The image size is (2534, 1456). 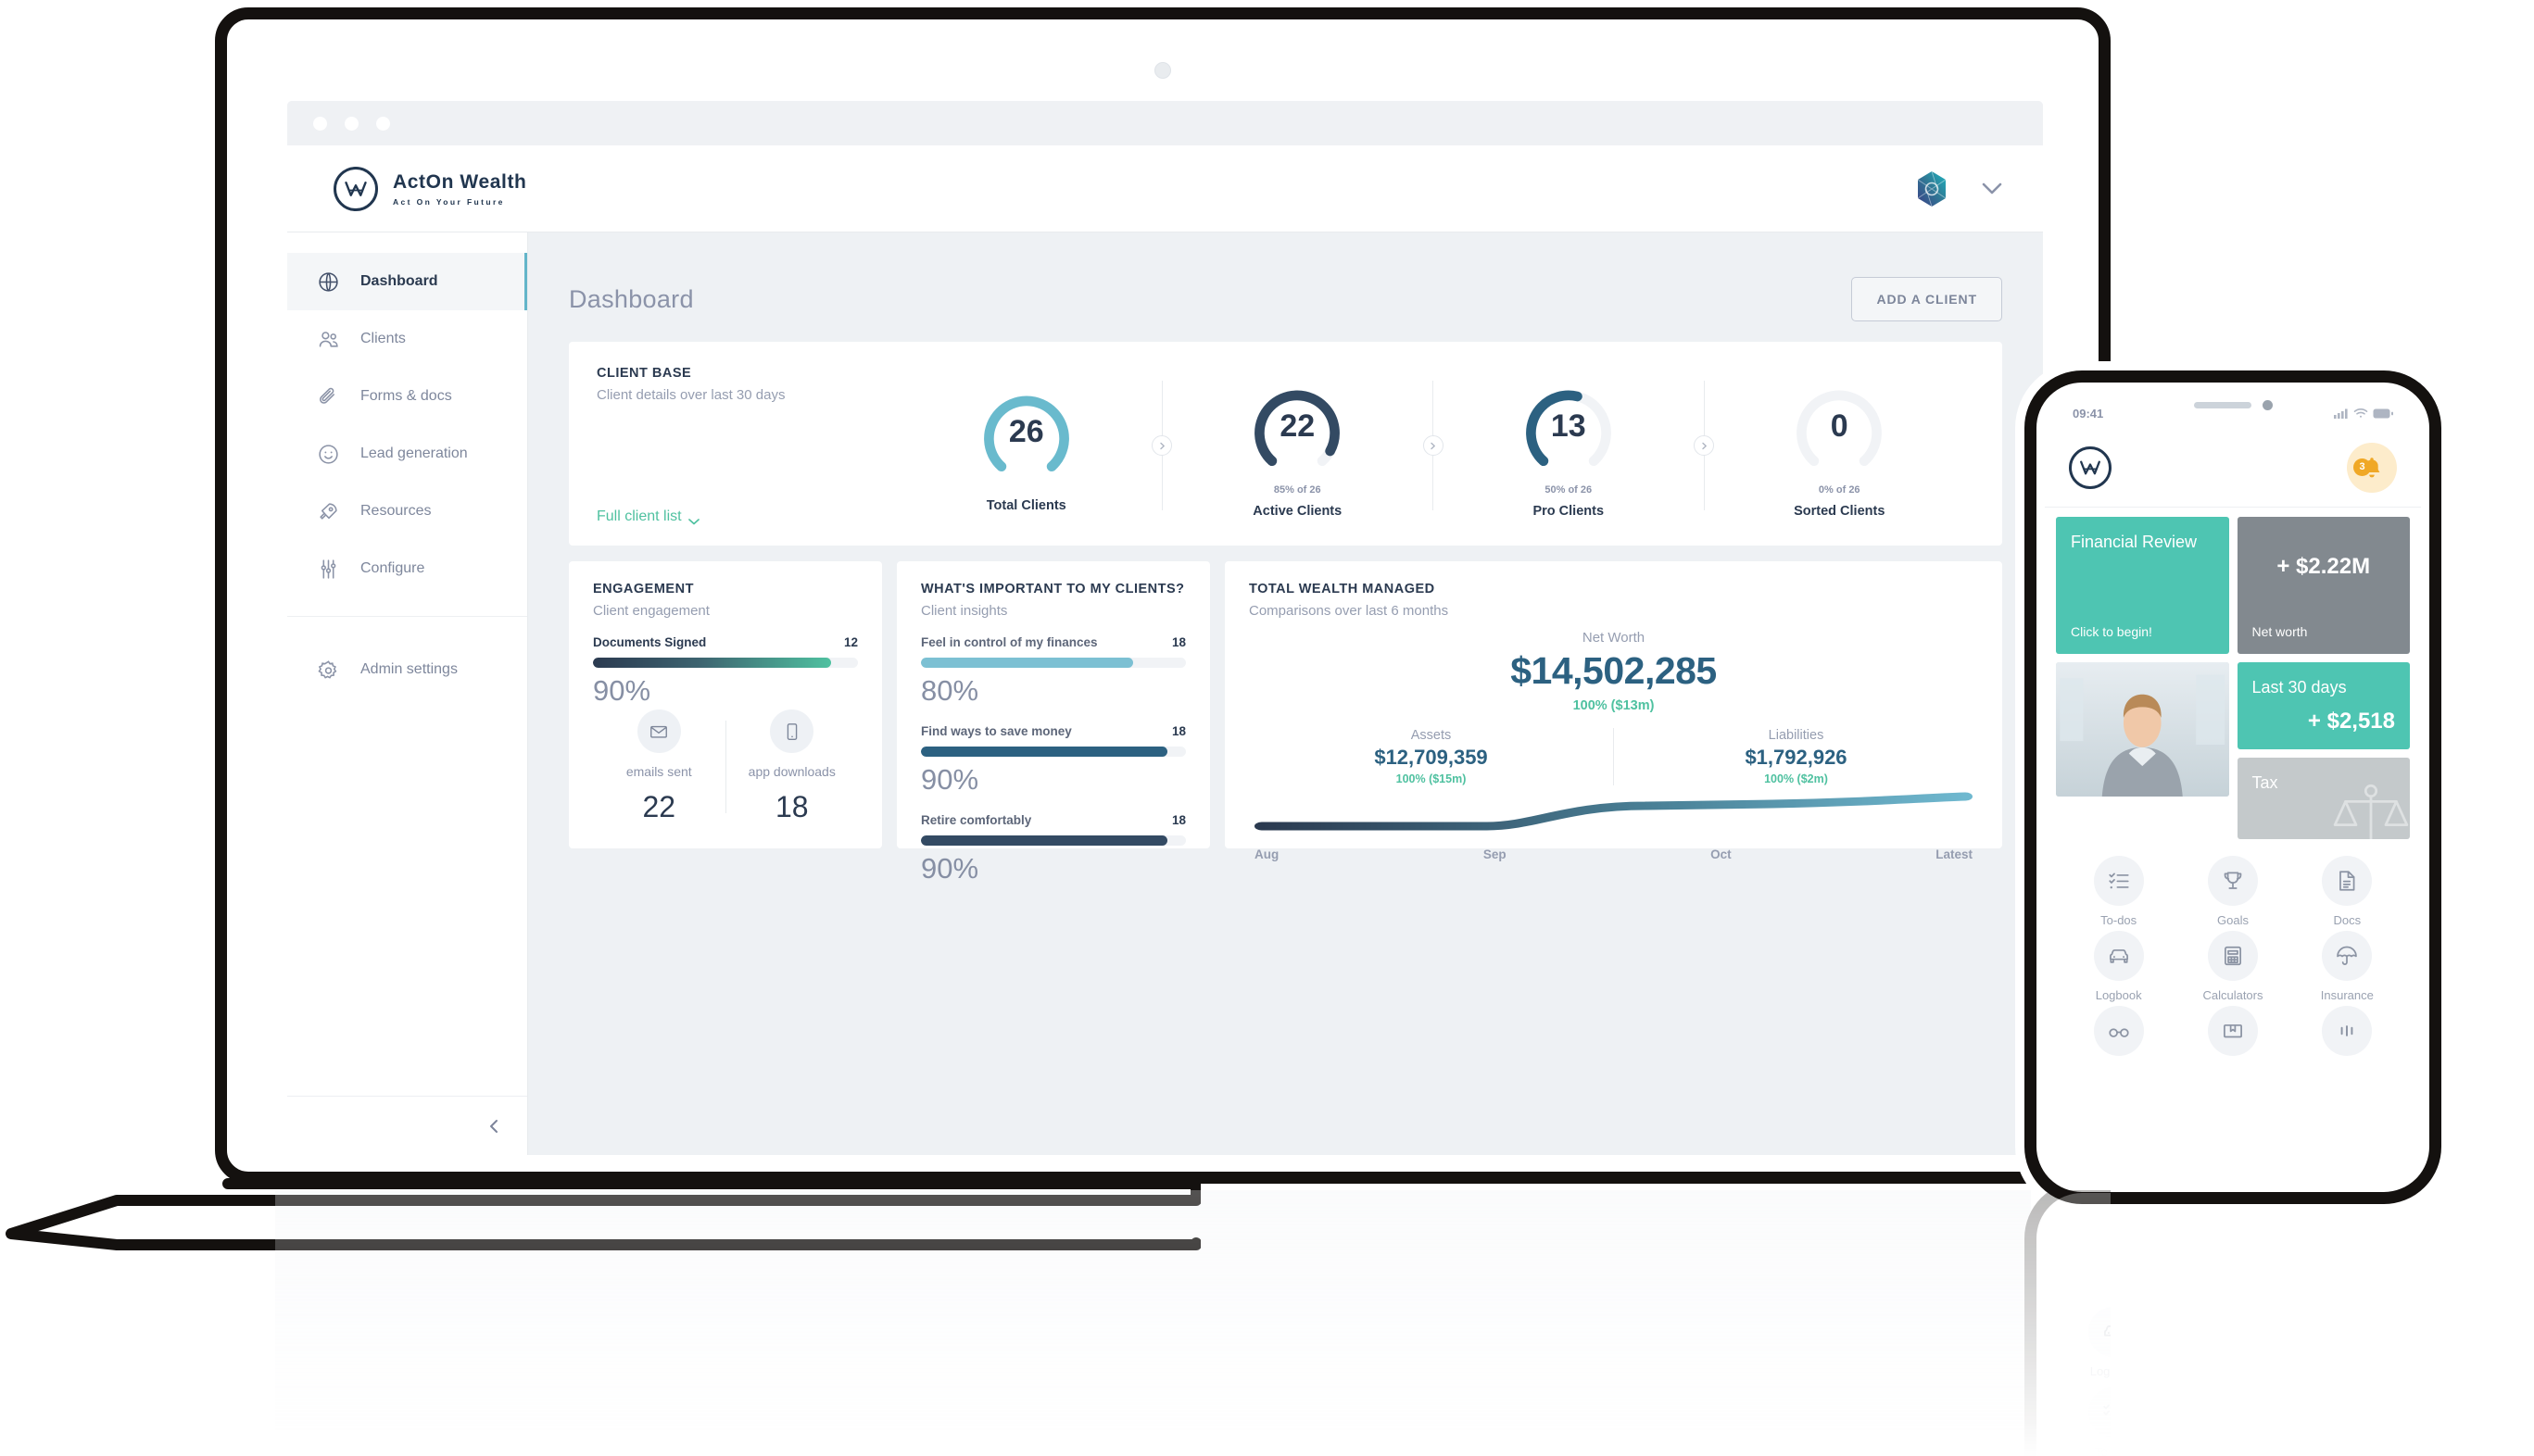 What do you see at coordinates (407, 281) in the screenshot?
I see `sidebar-item-dashboard: Dashboard` at bounding box center [407, 281].